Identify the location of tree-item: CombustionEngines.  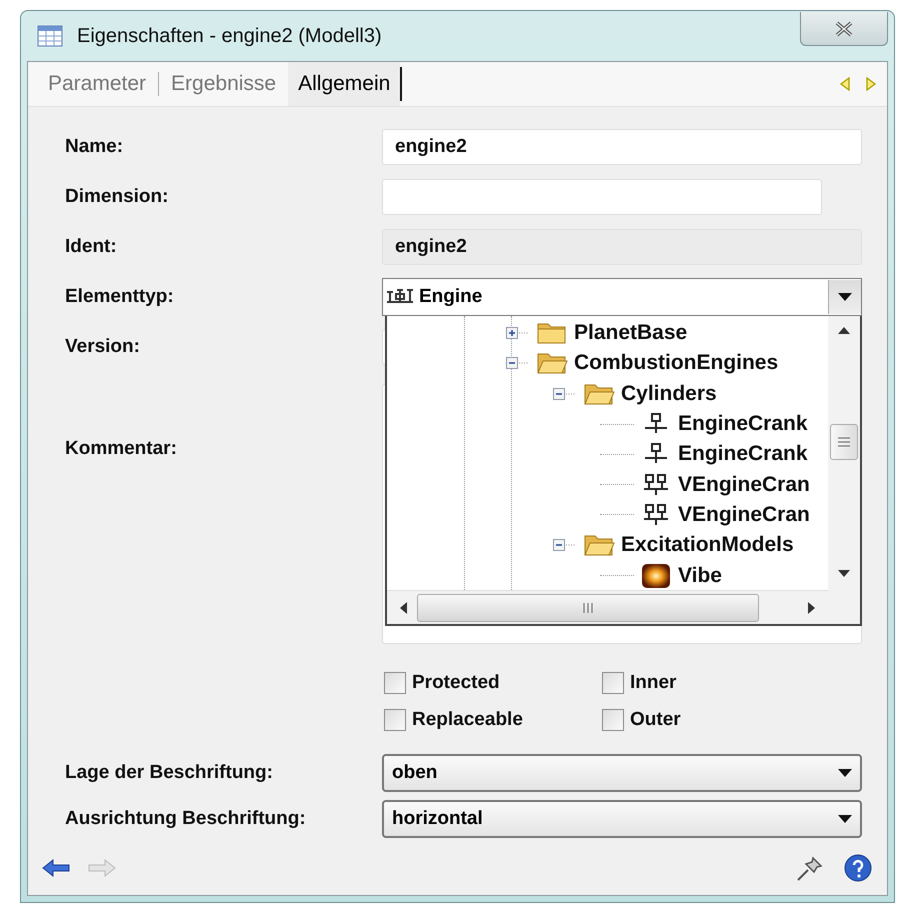
(676, 363).